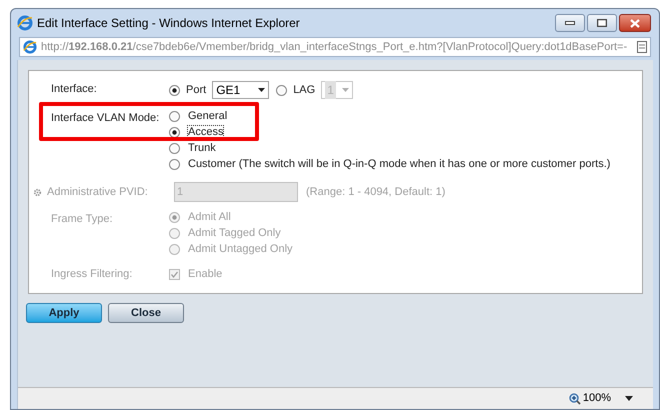 Image resolution: width=660 pixels, height=410 pixels. I want to click on zoom-icon, so click(574, 398).